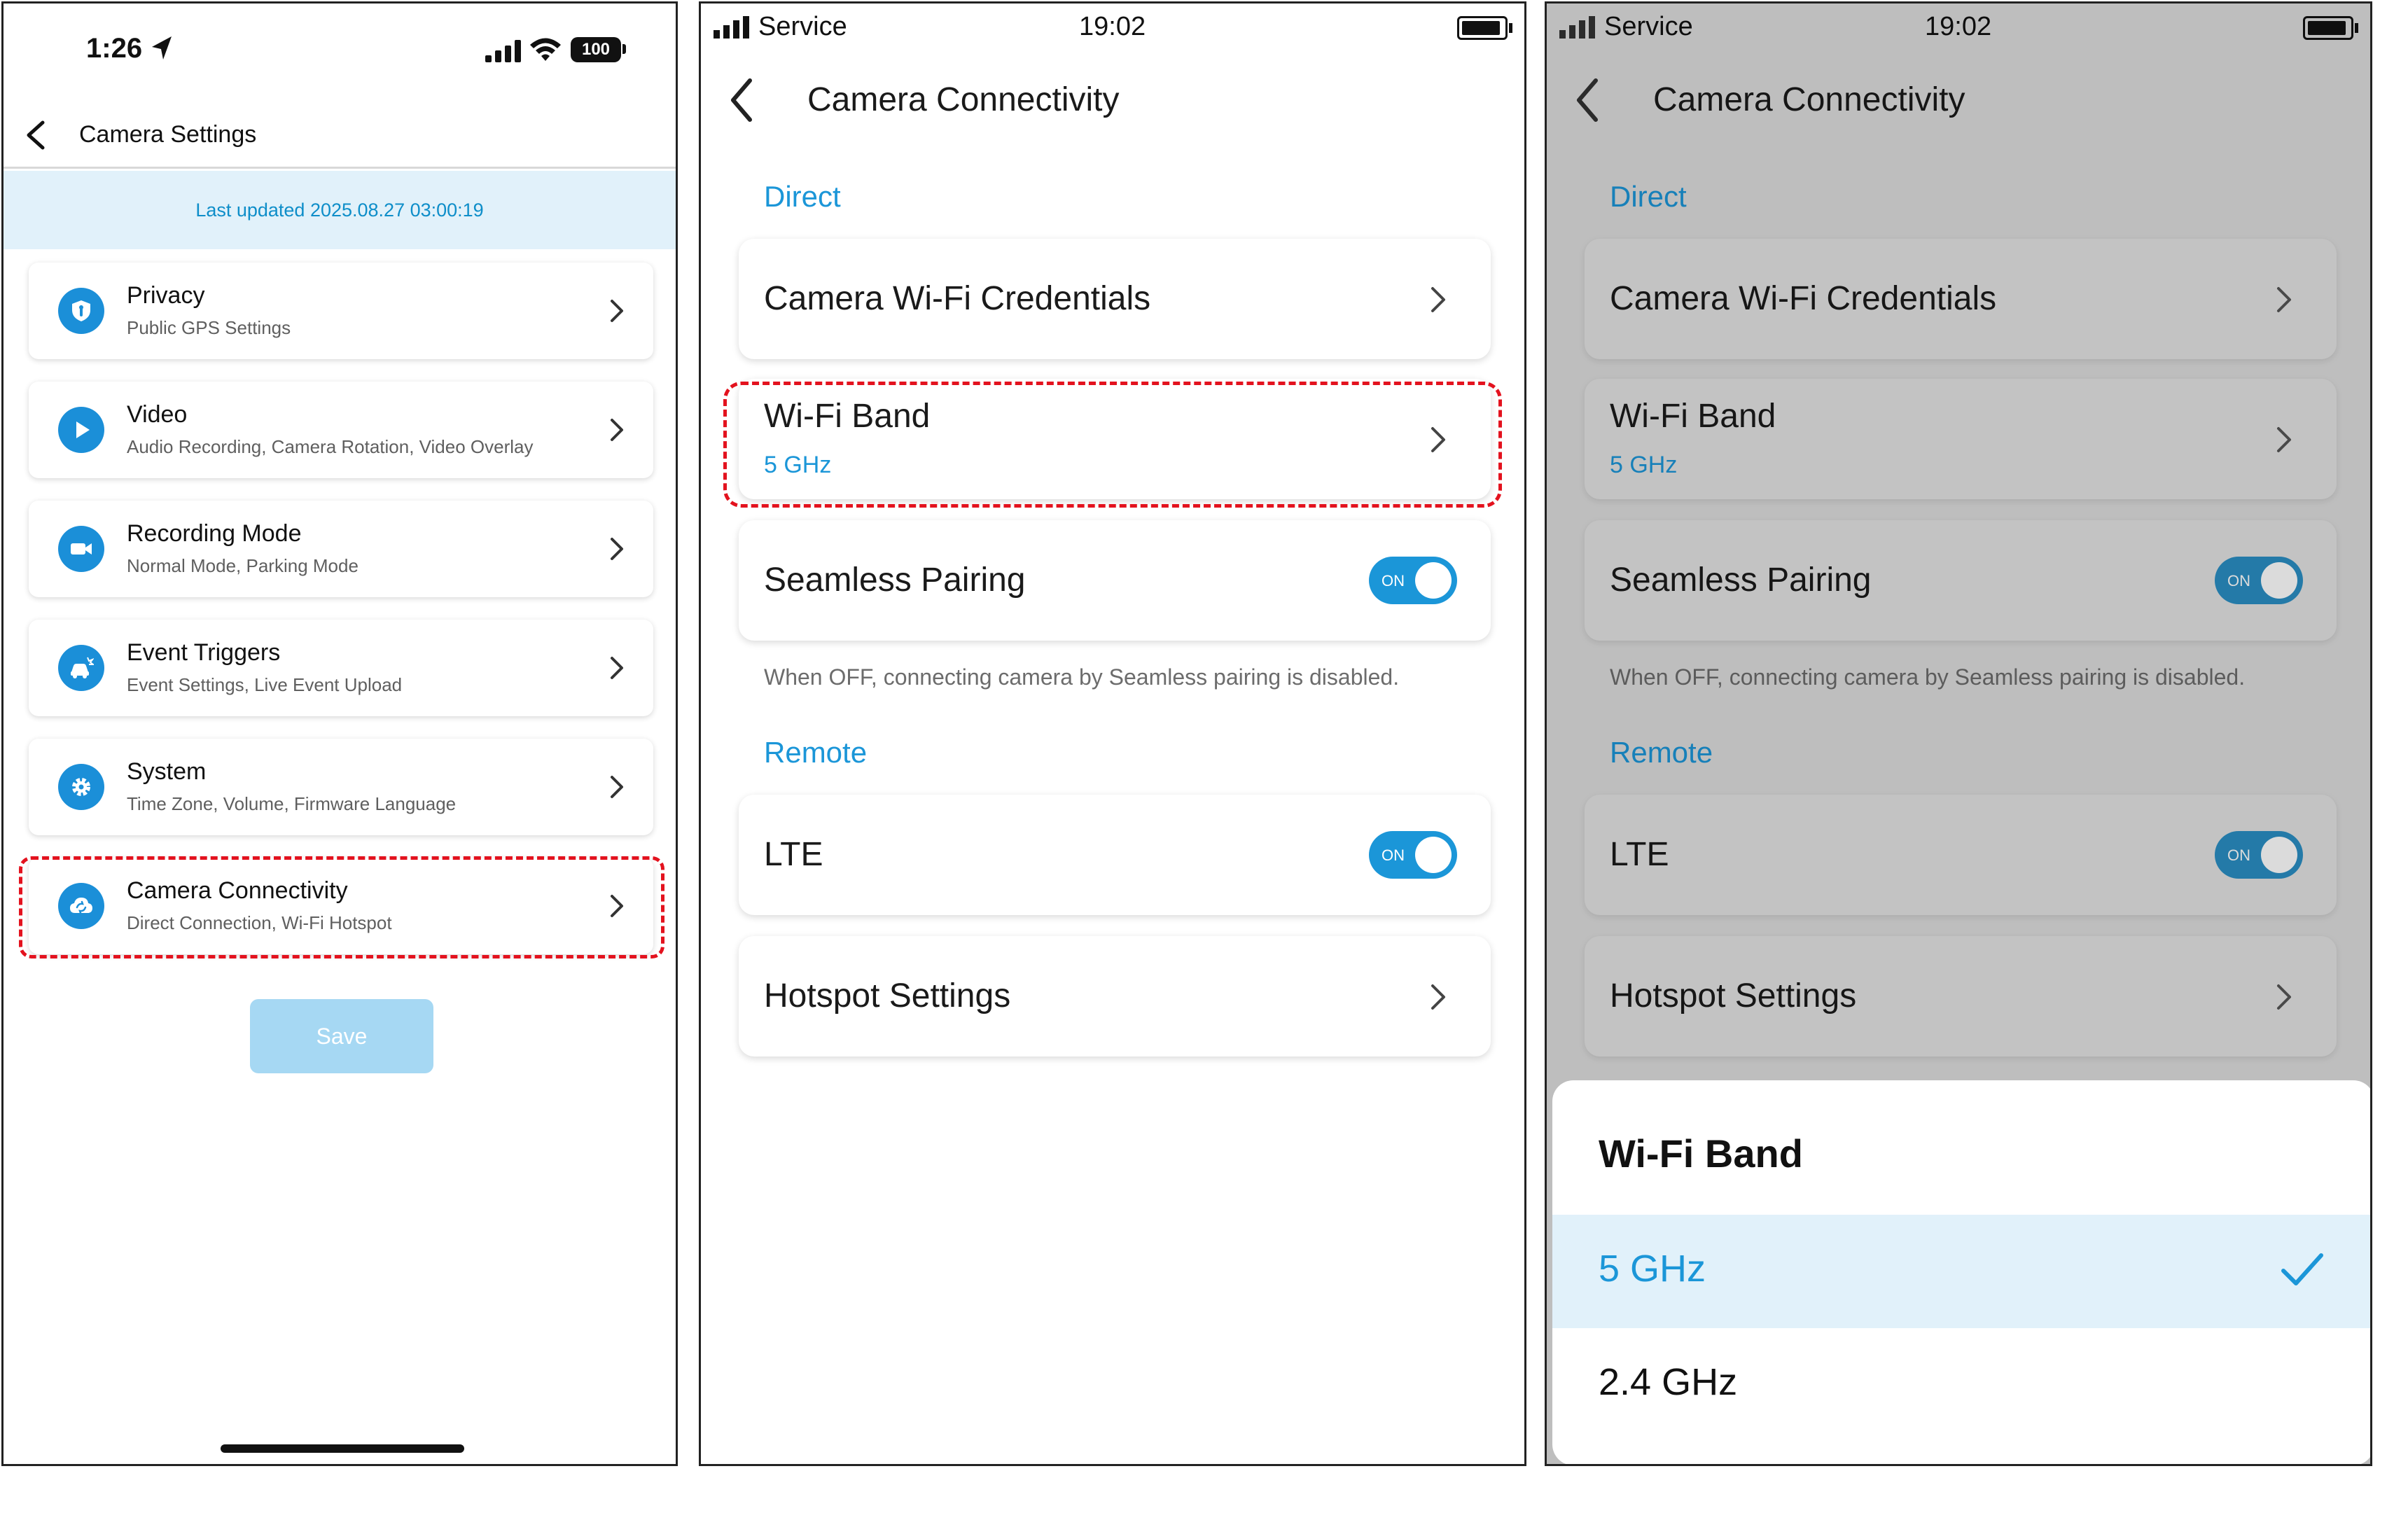 The height and width of the screenshot is (1513, 2408). I want to click on wifi-band-bottom-sheet: Wi-Fi Band 5 GHz 2.4 GHz, so click(1961, 1272).